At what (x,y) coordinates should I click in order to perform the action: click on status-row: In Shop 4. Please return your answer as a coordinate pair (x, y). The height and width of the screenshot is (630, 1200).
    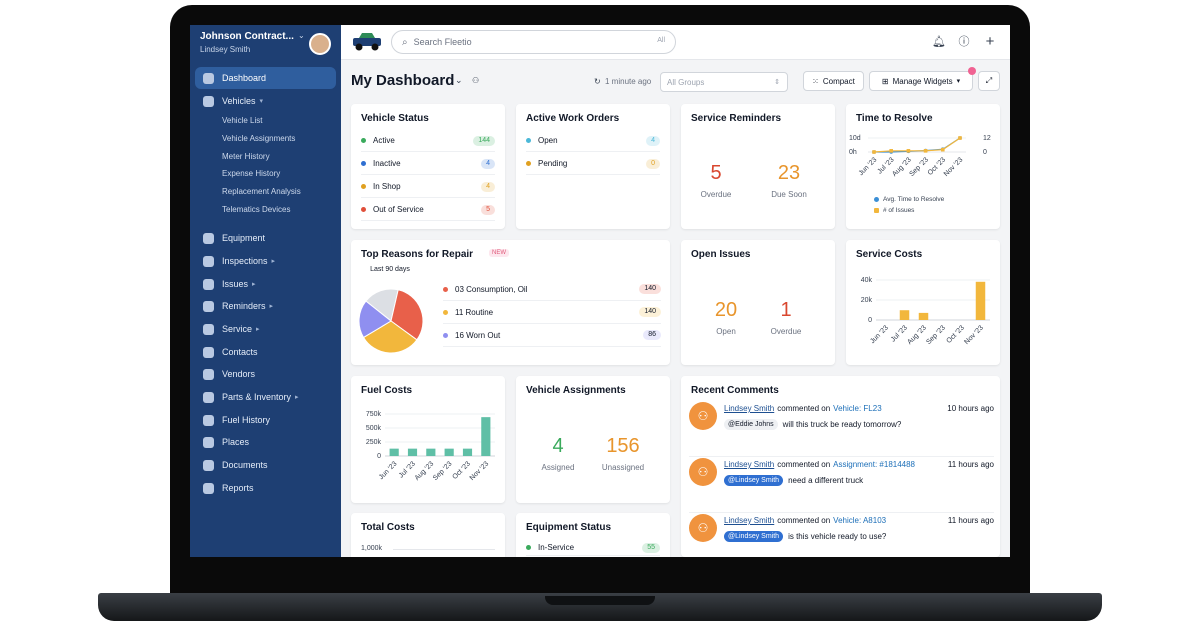
    Looking at the image, I should click on (428, 186).